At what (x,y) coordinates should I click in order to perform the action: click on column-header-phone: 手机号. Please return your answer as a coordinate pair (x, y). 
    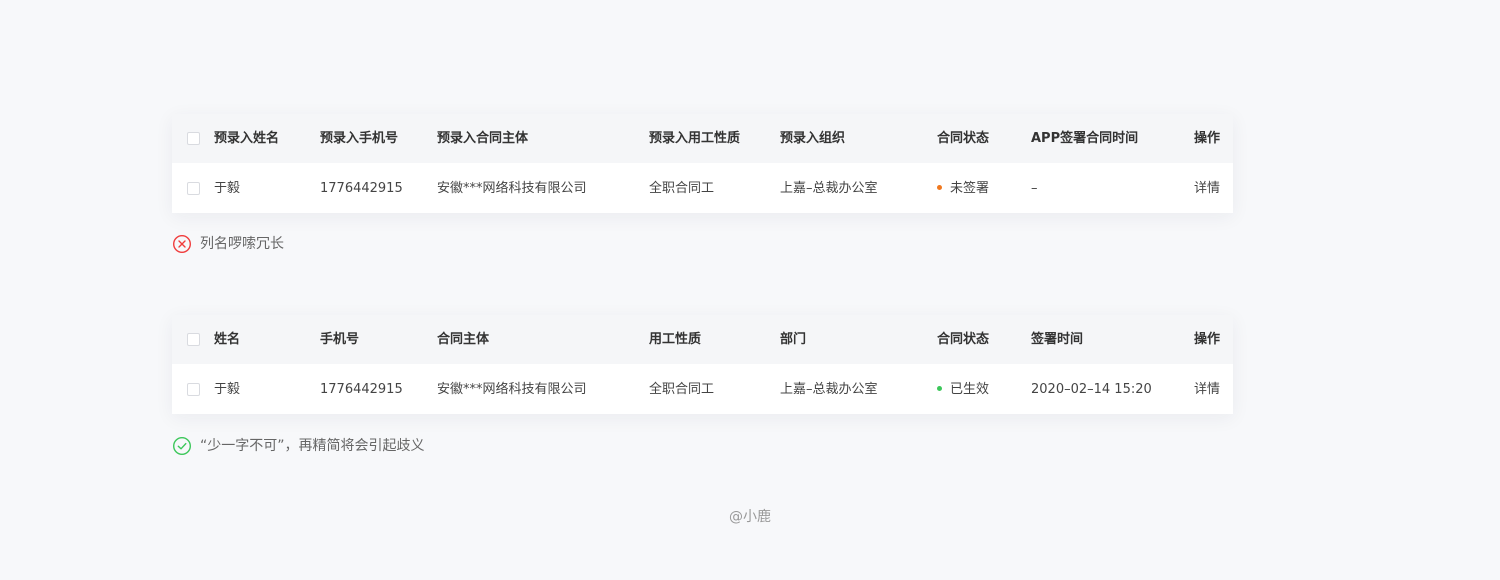
    Looking at the image, I should click on (340, 339).